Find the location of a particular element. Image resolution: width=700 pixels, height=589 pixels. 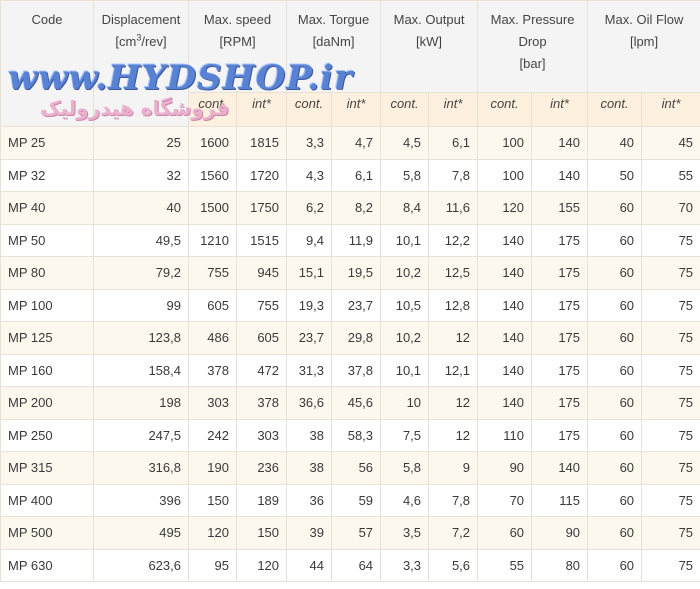

model-code-cell: MP 80 is located at coordinates (47, 273).